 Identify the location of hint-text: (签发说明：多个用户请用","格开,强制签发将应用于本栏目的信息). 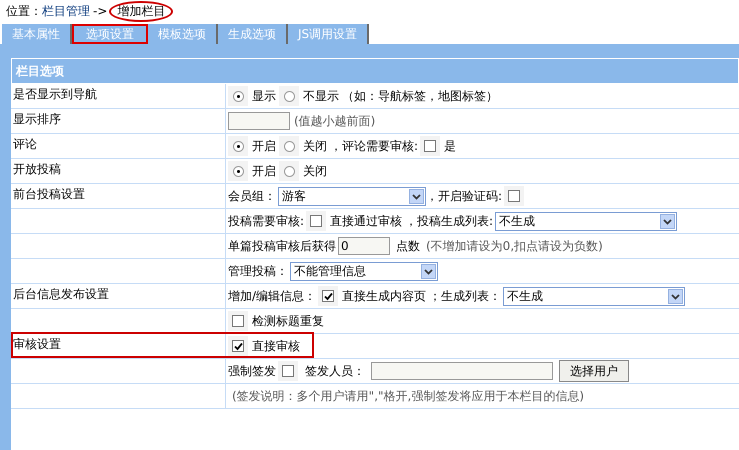
(408, 396).